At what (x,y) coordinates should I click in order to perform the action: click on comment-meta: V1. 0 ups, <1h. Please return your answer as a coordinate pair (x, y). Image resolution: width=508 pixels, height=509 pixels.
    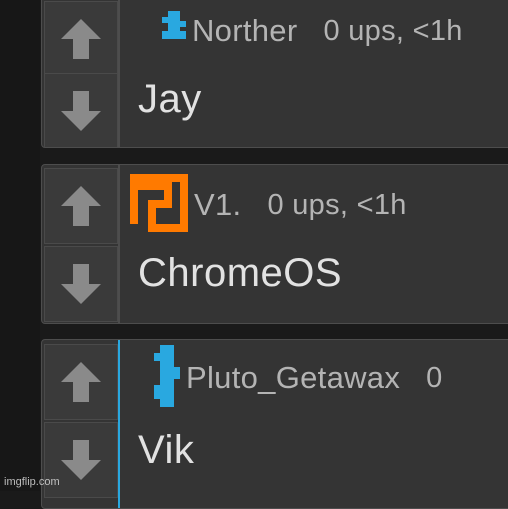
    Looking at the image, I should click on (319, 205).